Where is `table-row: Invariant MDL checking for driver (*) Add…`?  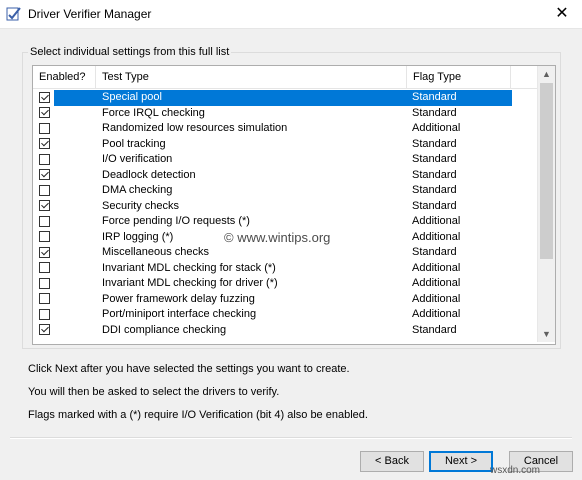
table-row: Invariant MDL checking for driver (*) Add… is located at coordinates (285, 284).